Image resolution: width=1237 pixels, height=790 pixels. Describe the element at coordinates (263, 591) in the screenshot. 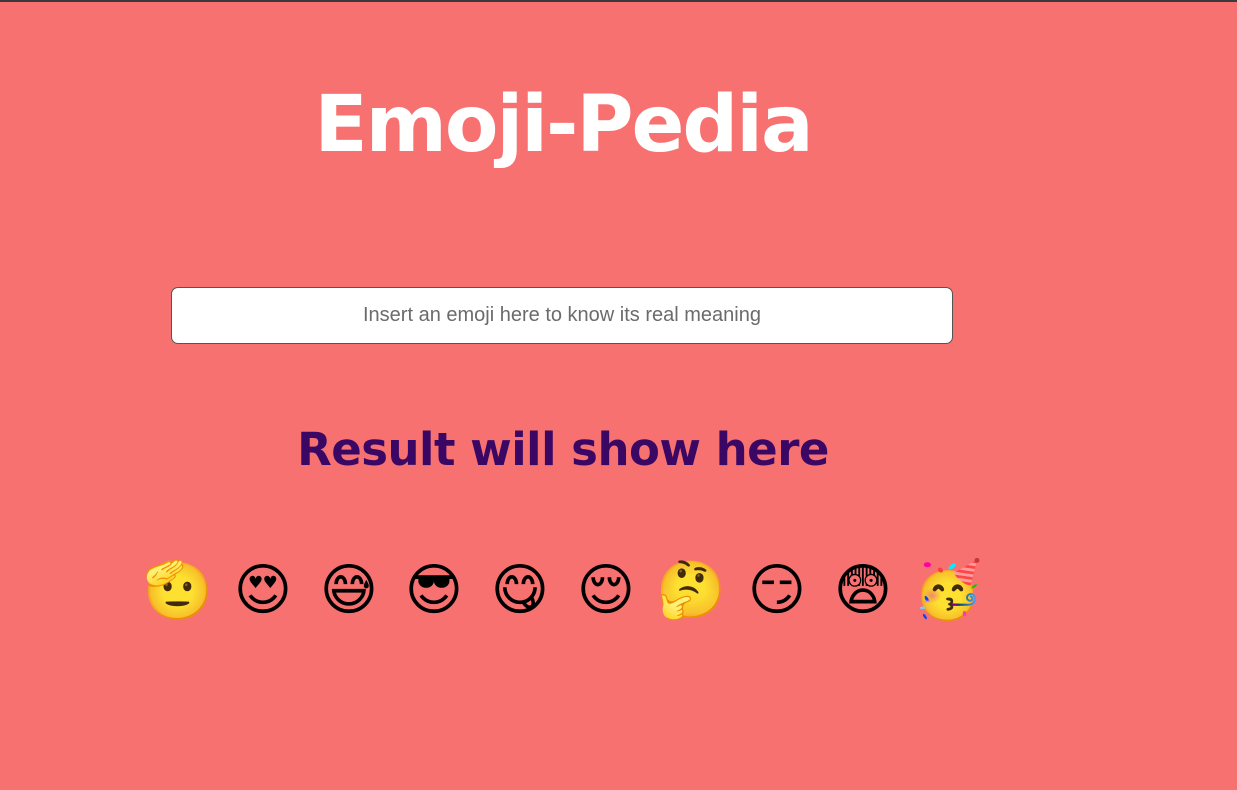

I see `heart-eyes-emoji: 😍` at that location.